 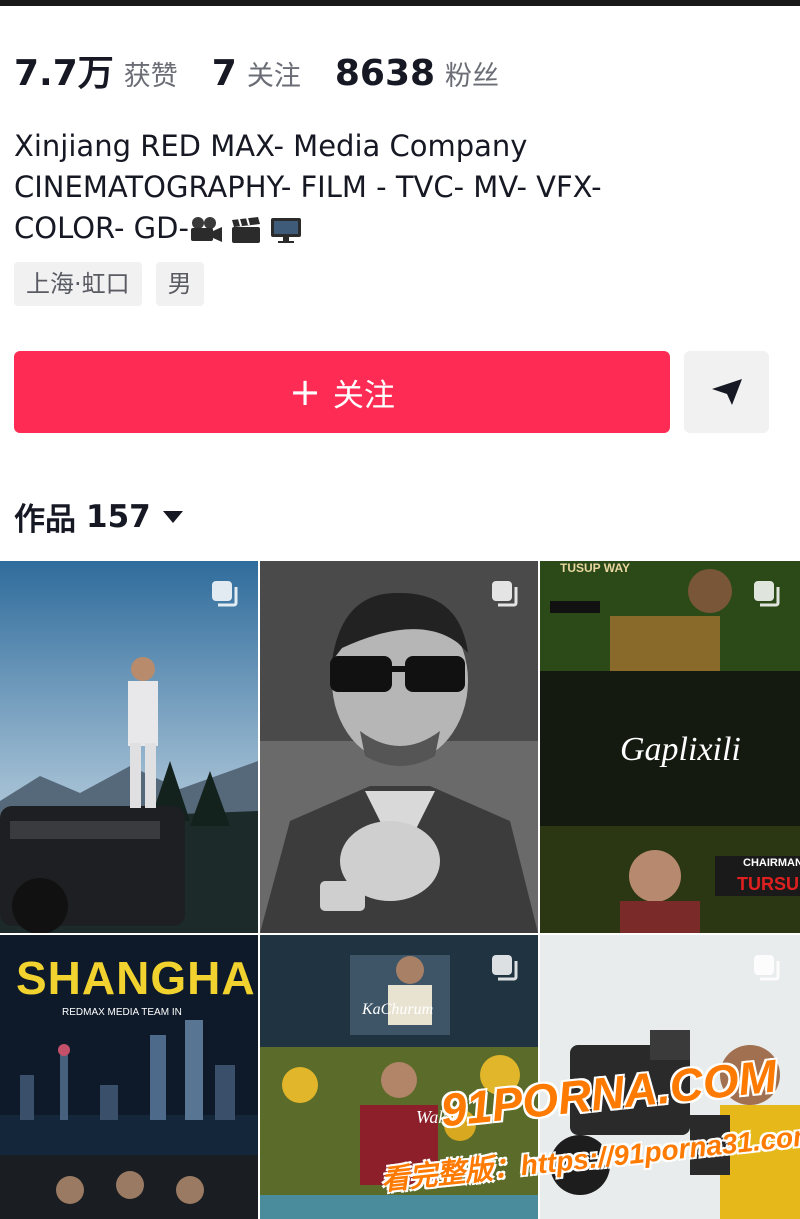 What do you see at coordinates (472, 76) in the screenshot?
I see `followers-label: 粉丝` at bounding box center [472, 76].